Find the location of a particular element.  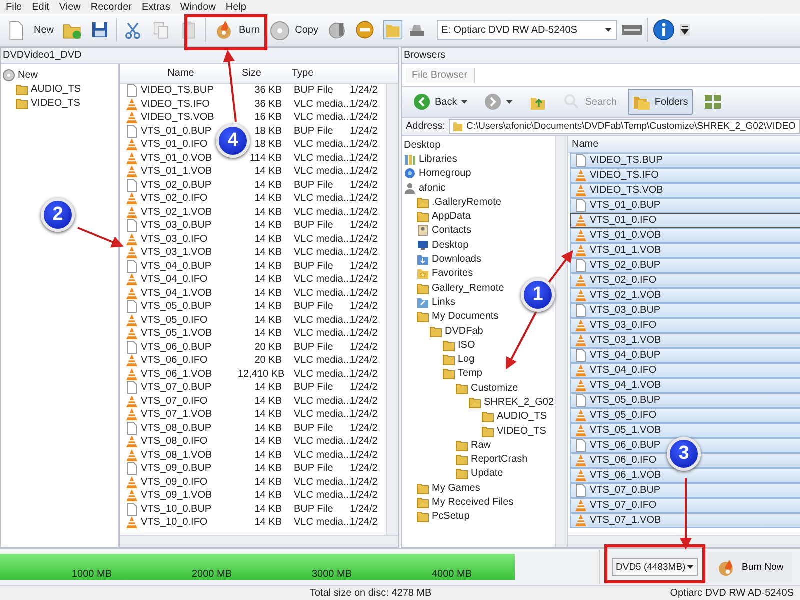

toolbar-button: Folders is located at coordinates (661, 102).